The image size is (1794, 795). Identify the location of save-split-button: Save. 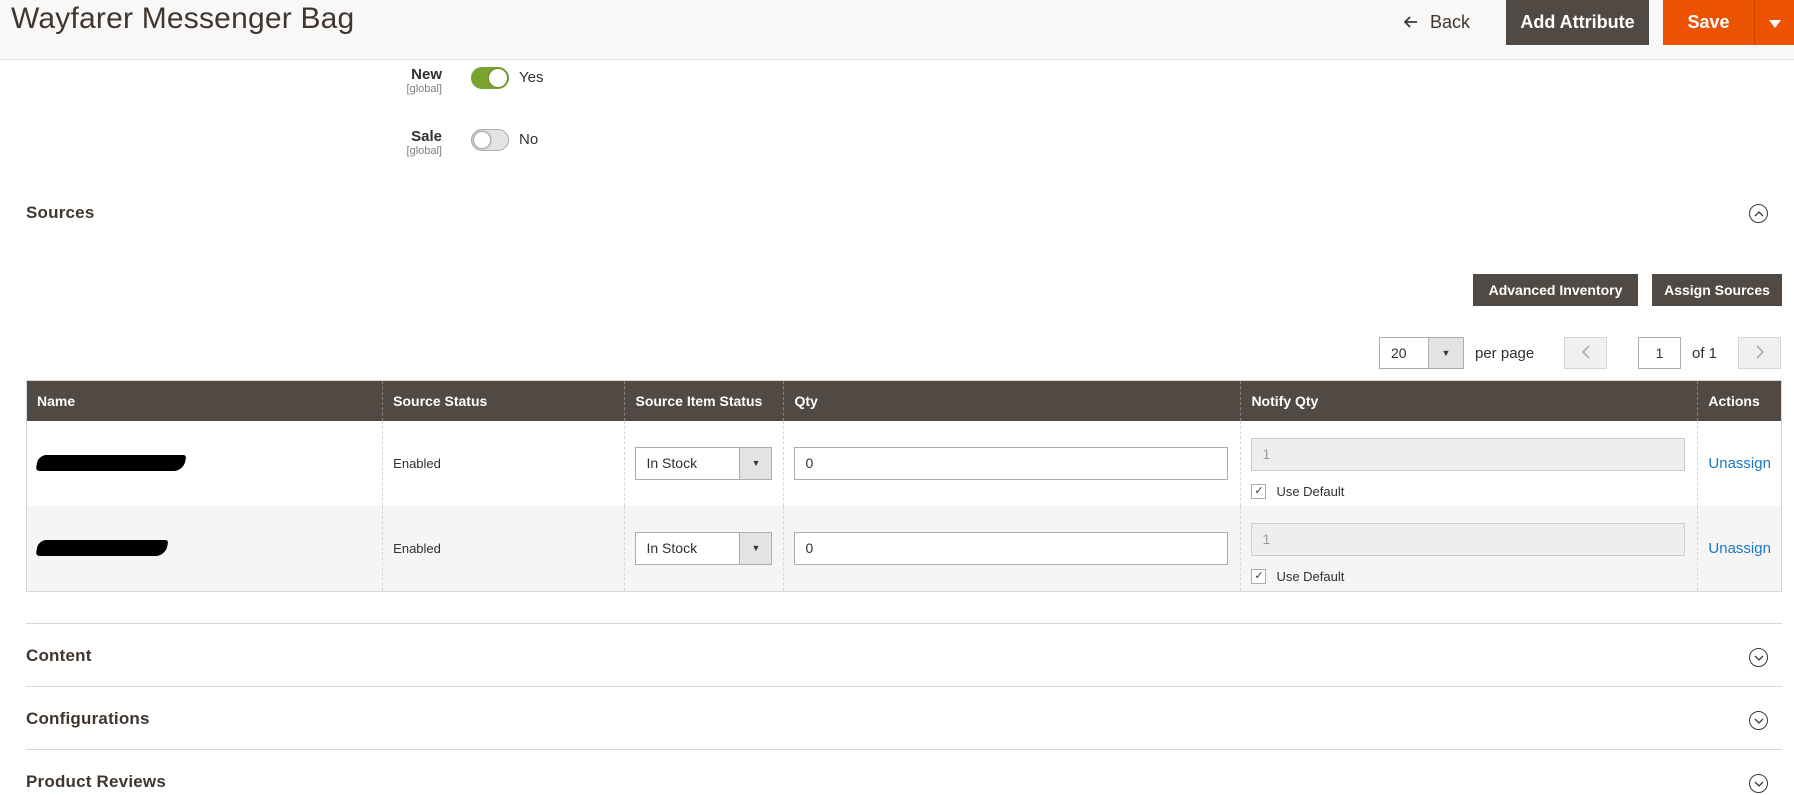
(1728, 22).